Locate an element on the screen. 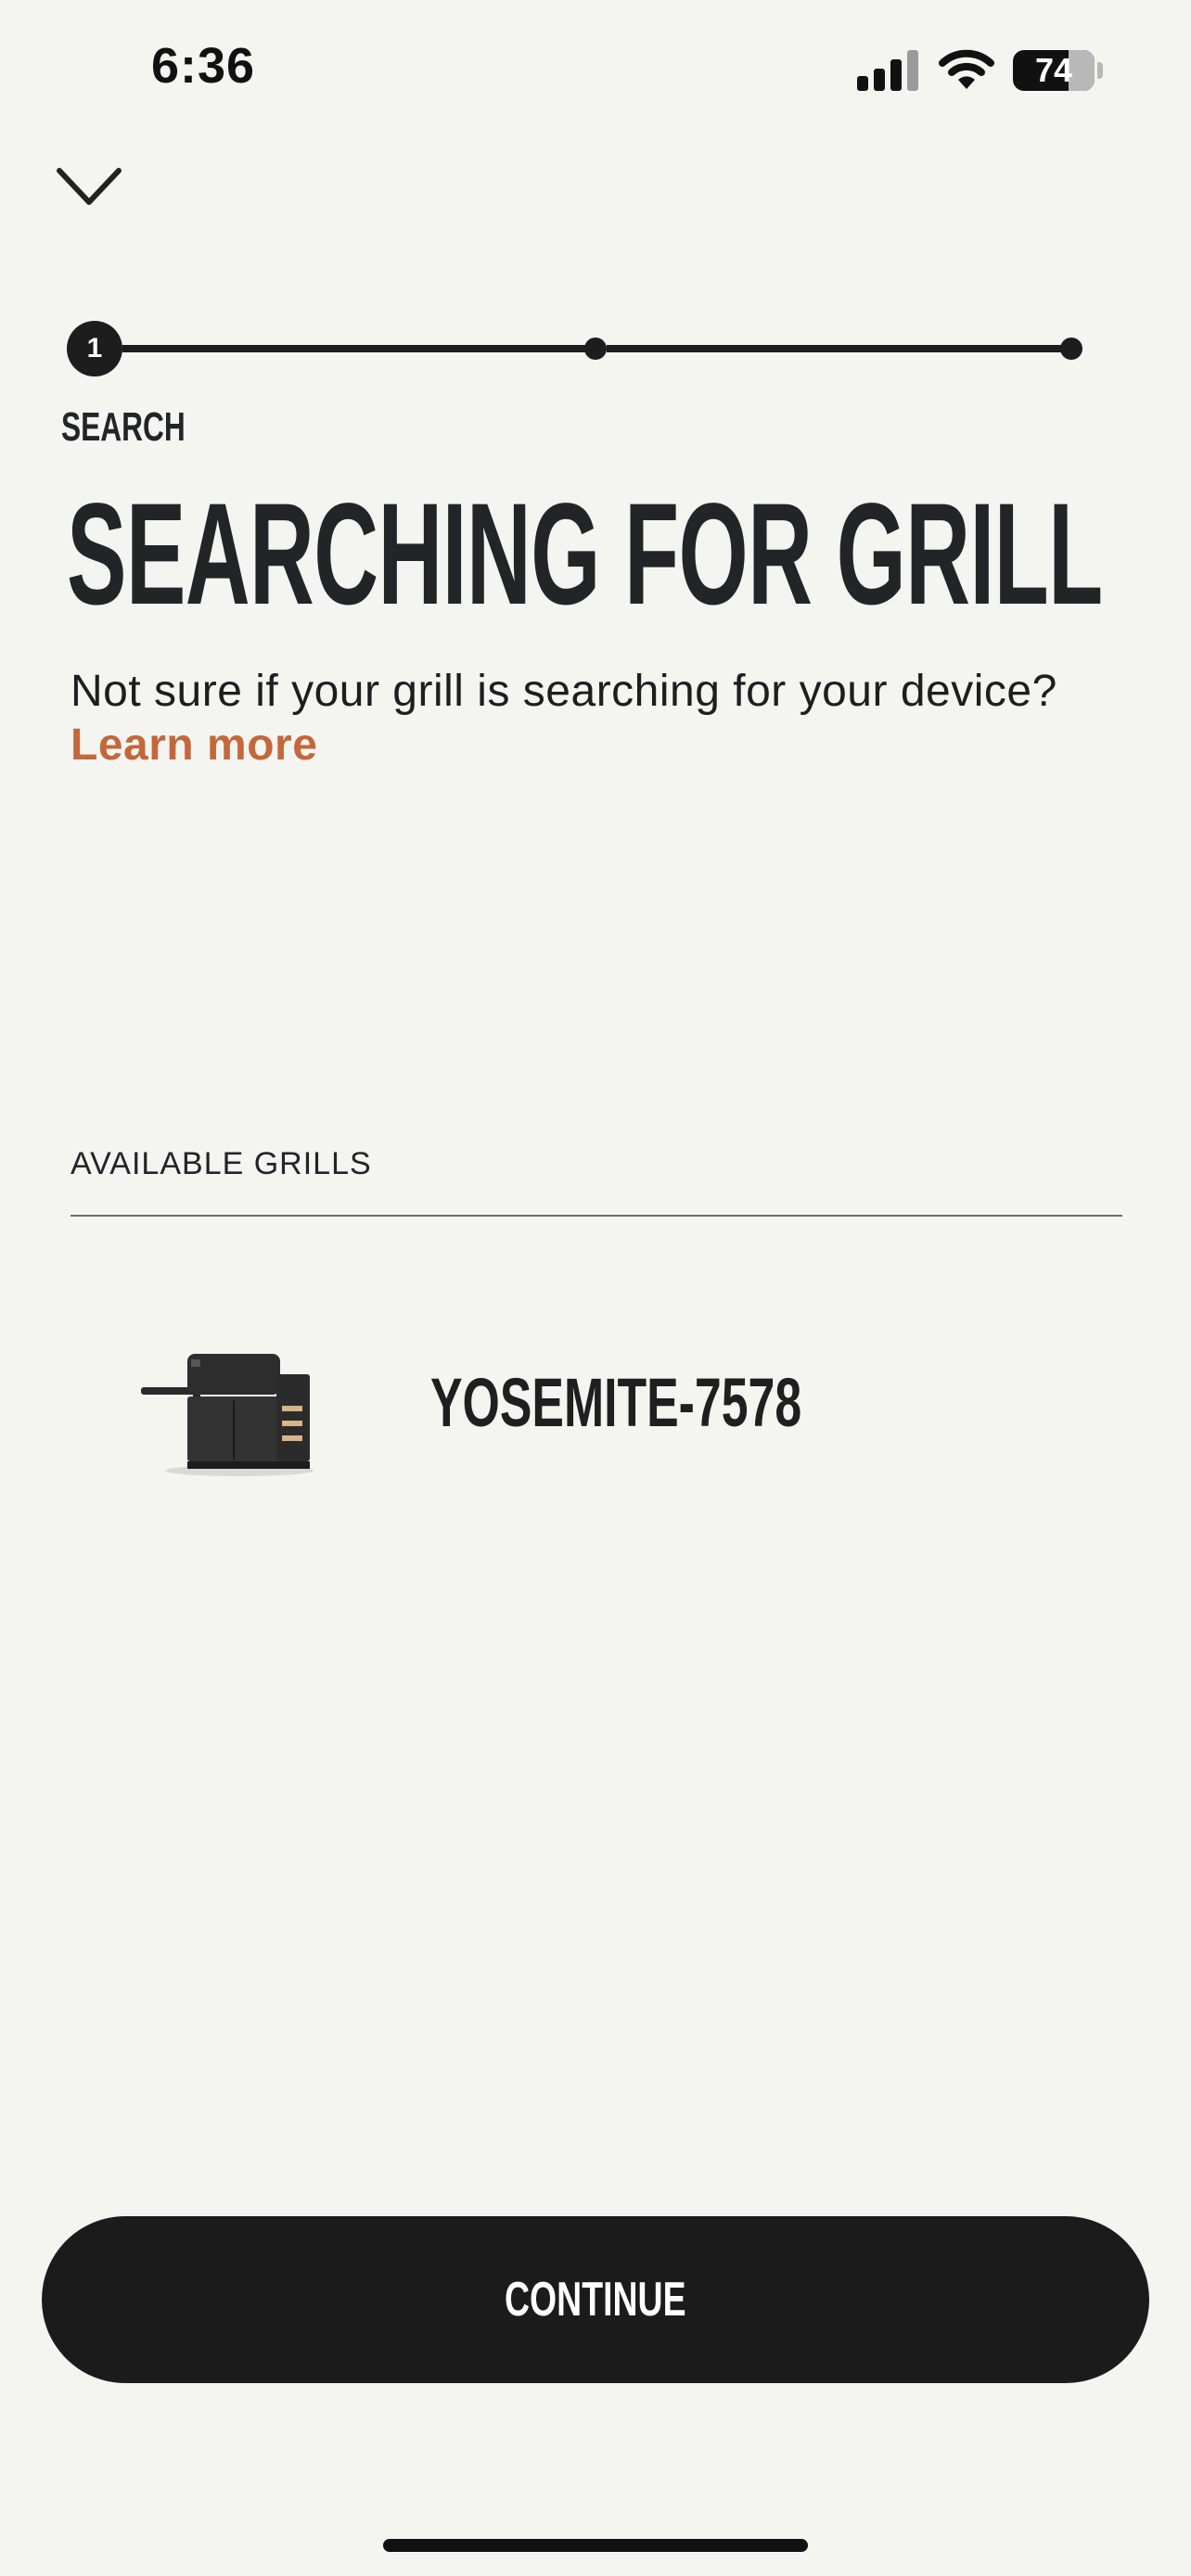  grill-name: YOSEMITE-7578 is located at coordinates (616, 1403).